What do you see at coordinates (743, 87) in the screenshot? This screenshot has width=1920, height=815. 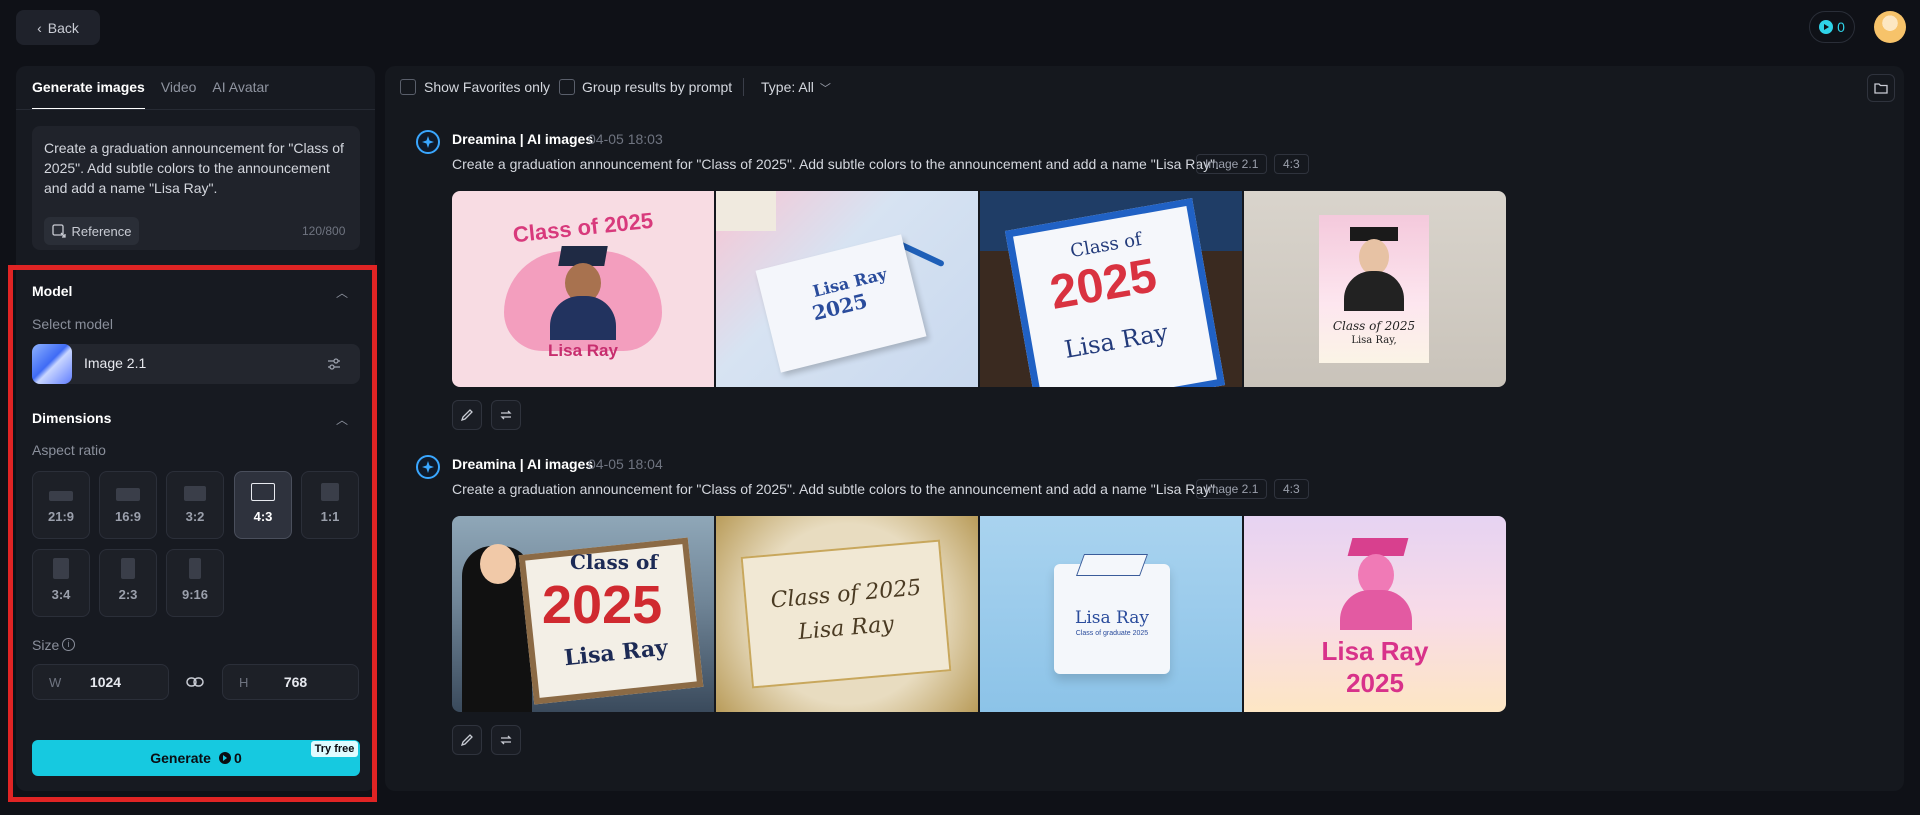 I see `filter-divider` at bounding box center [743, 87].